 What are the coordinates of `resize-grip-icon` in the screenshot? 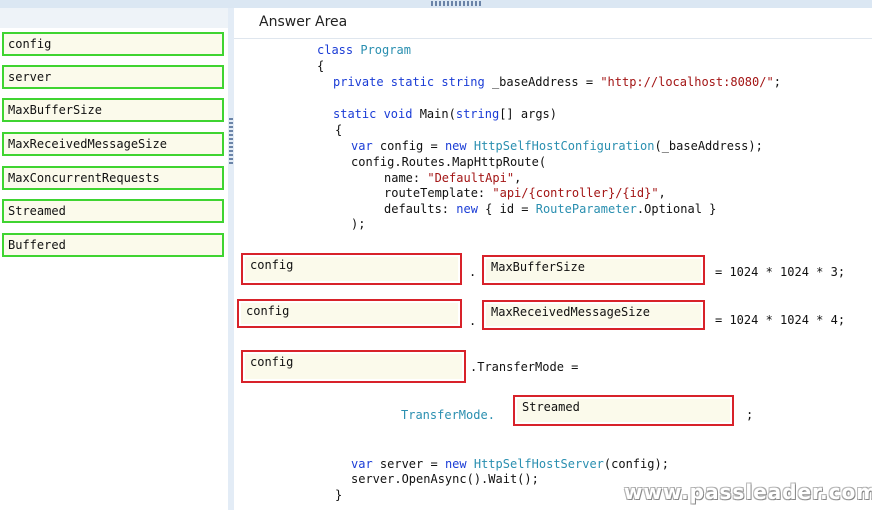 It's located at (456, 3).